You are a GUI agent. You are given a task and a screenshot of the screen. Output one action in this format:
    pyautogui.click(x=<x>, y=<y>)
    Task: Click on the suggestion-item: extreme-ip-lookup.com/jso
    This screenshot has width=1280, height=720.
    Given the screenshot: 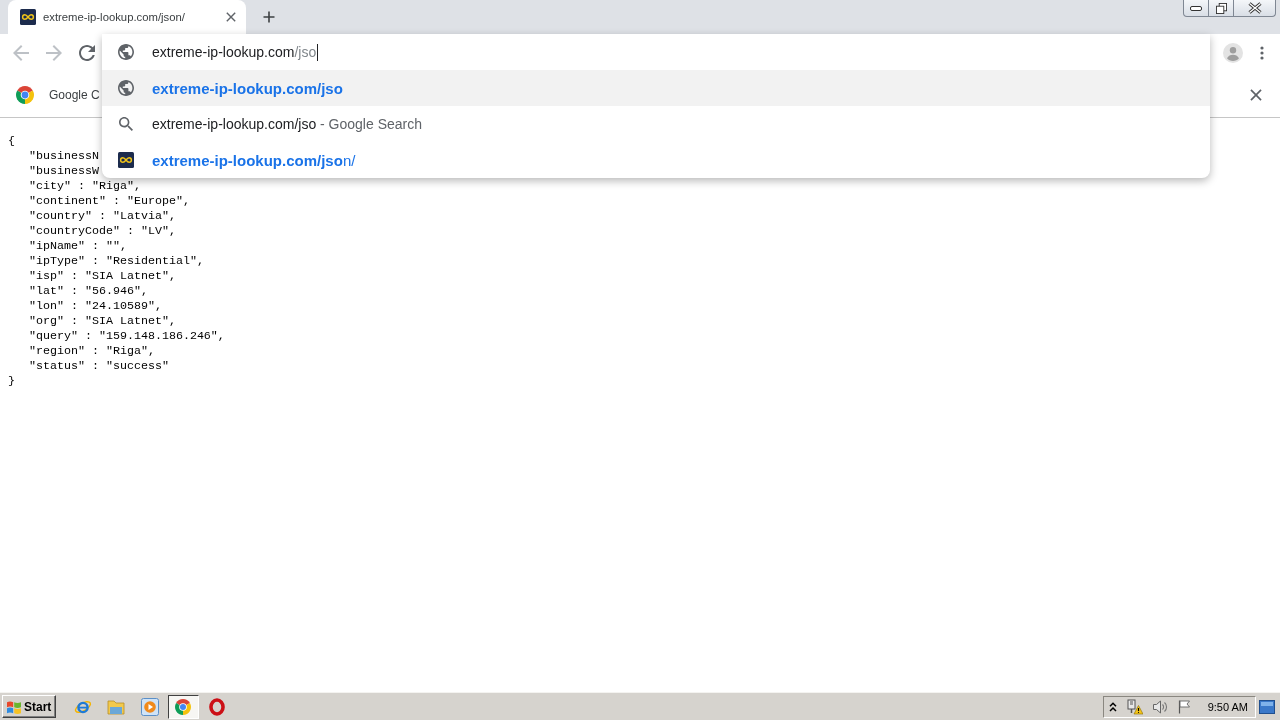 What is the action you would take?
    pyautogui.click(x=656, y=88)
    